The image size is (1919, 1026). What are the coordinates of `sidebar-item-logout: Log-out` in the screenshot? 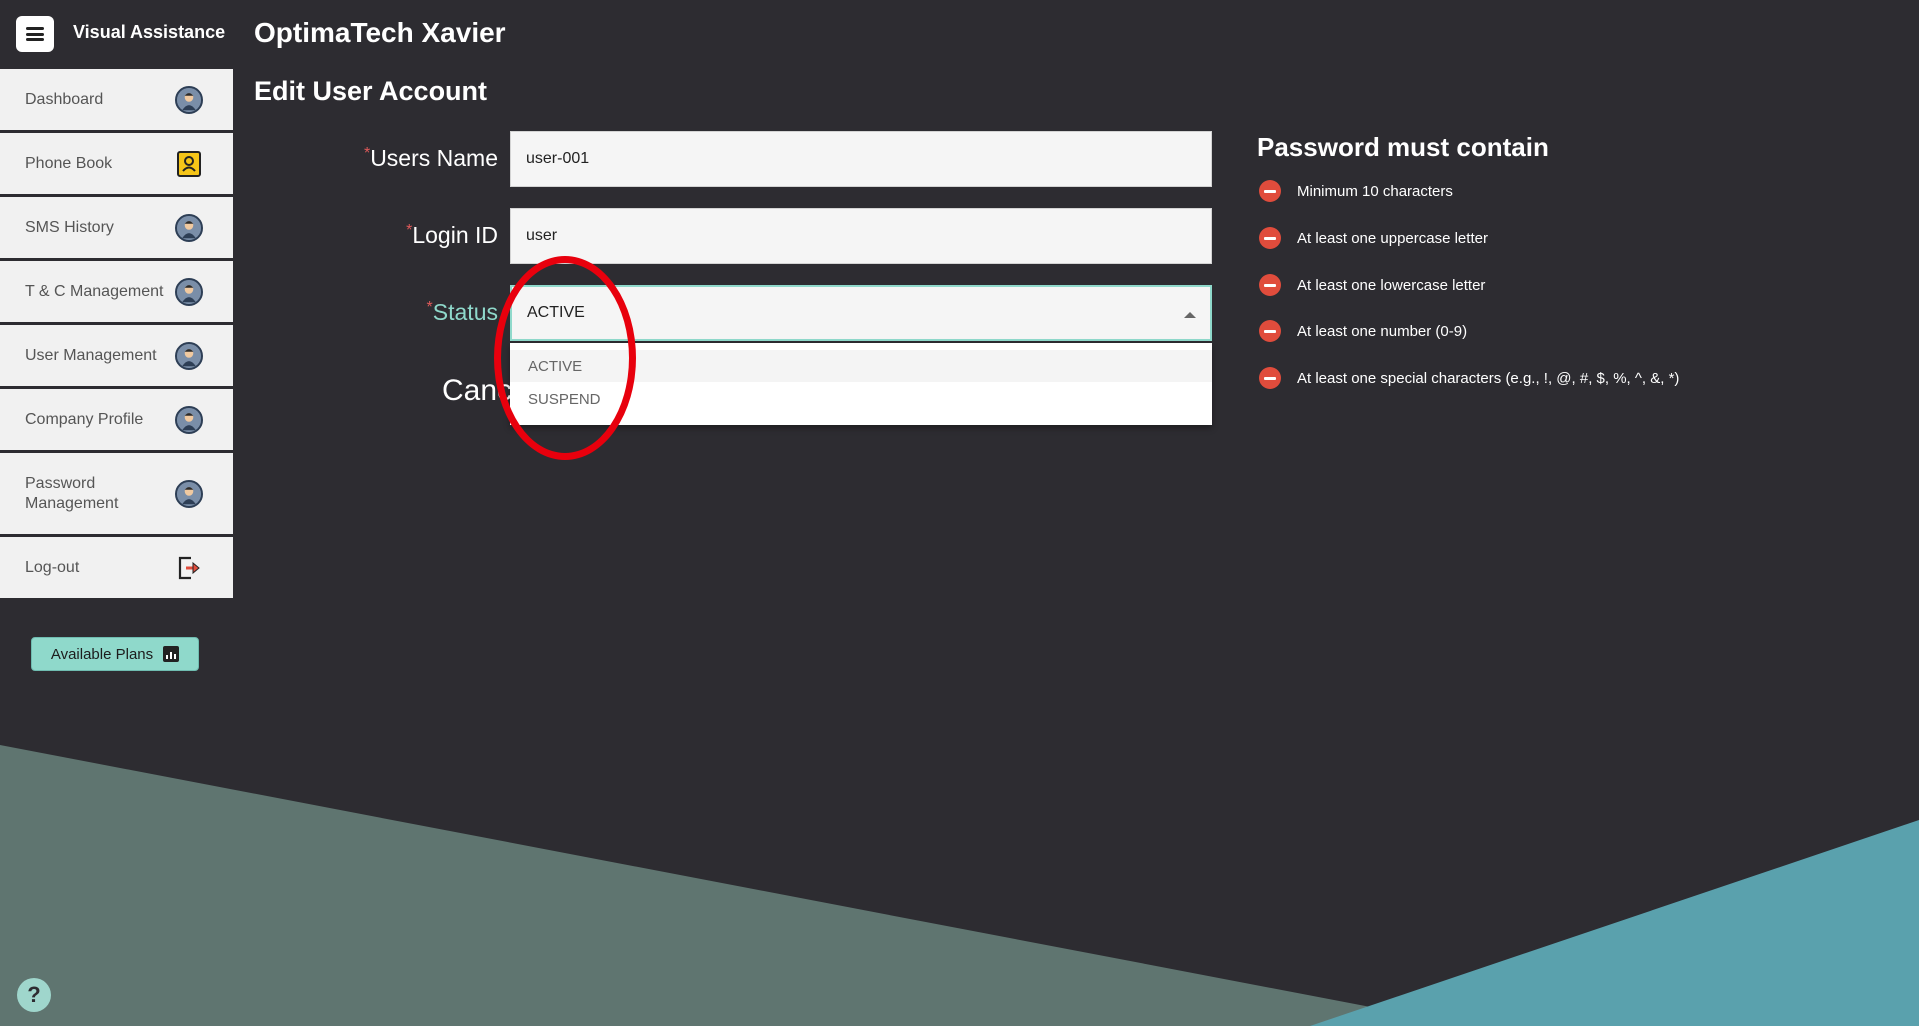 It's located at (116, 569).